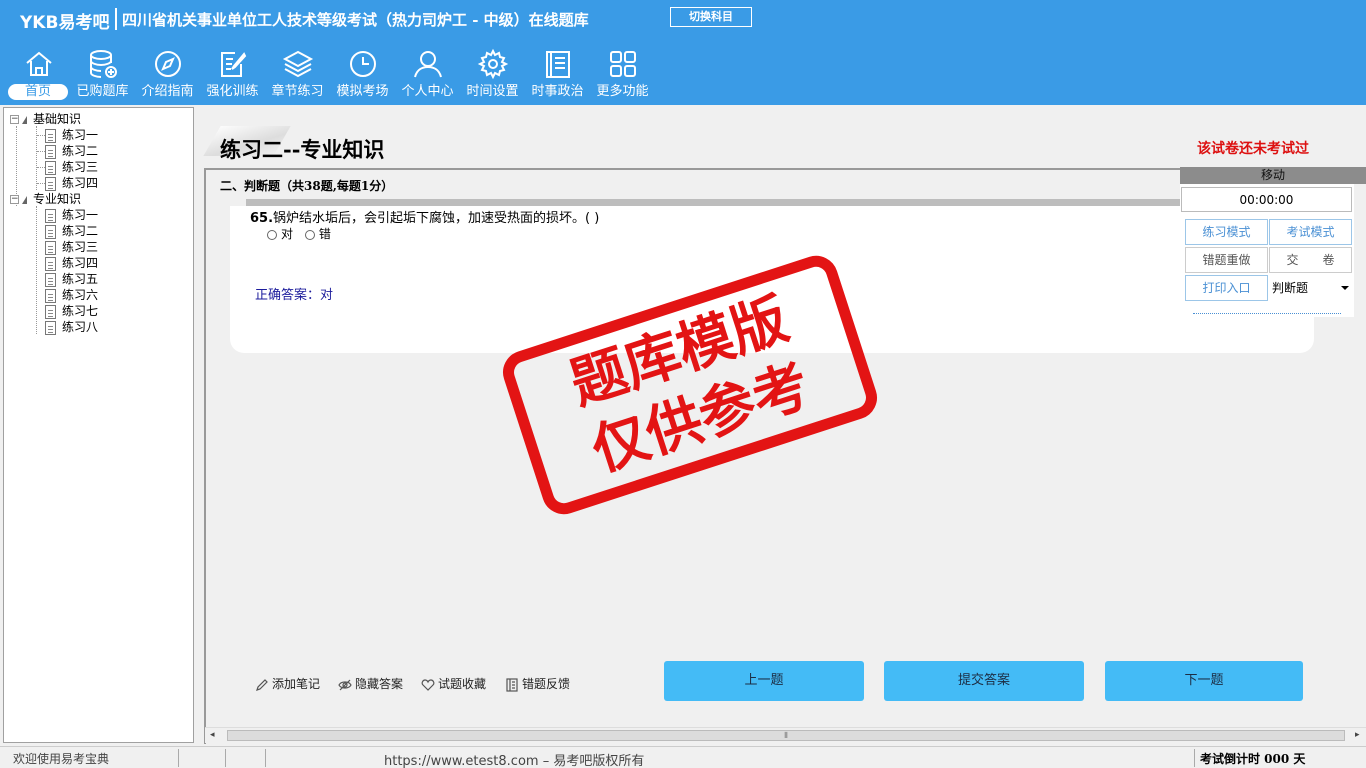 The image size is (1366, 768). I want to click on nav-purchased: 已购题库, so click(102, 76).